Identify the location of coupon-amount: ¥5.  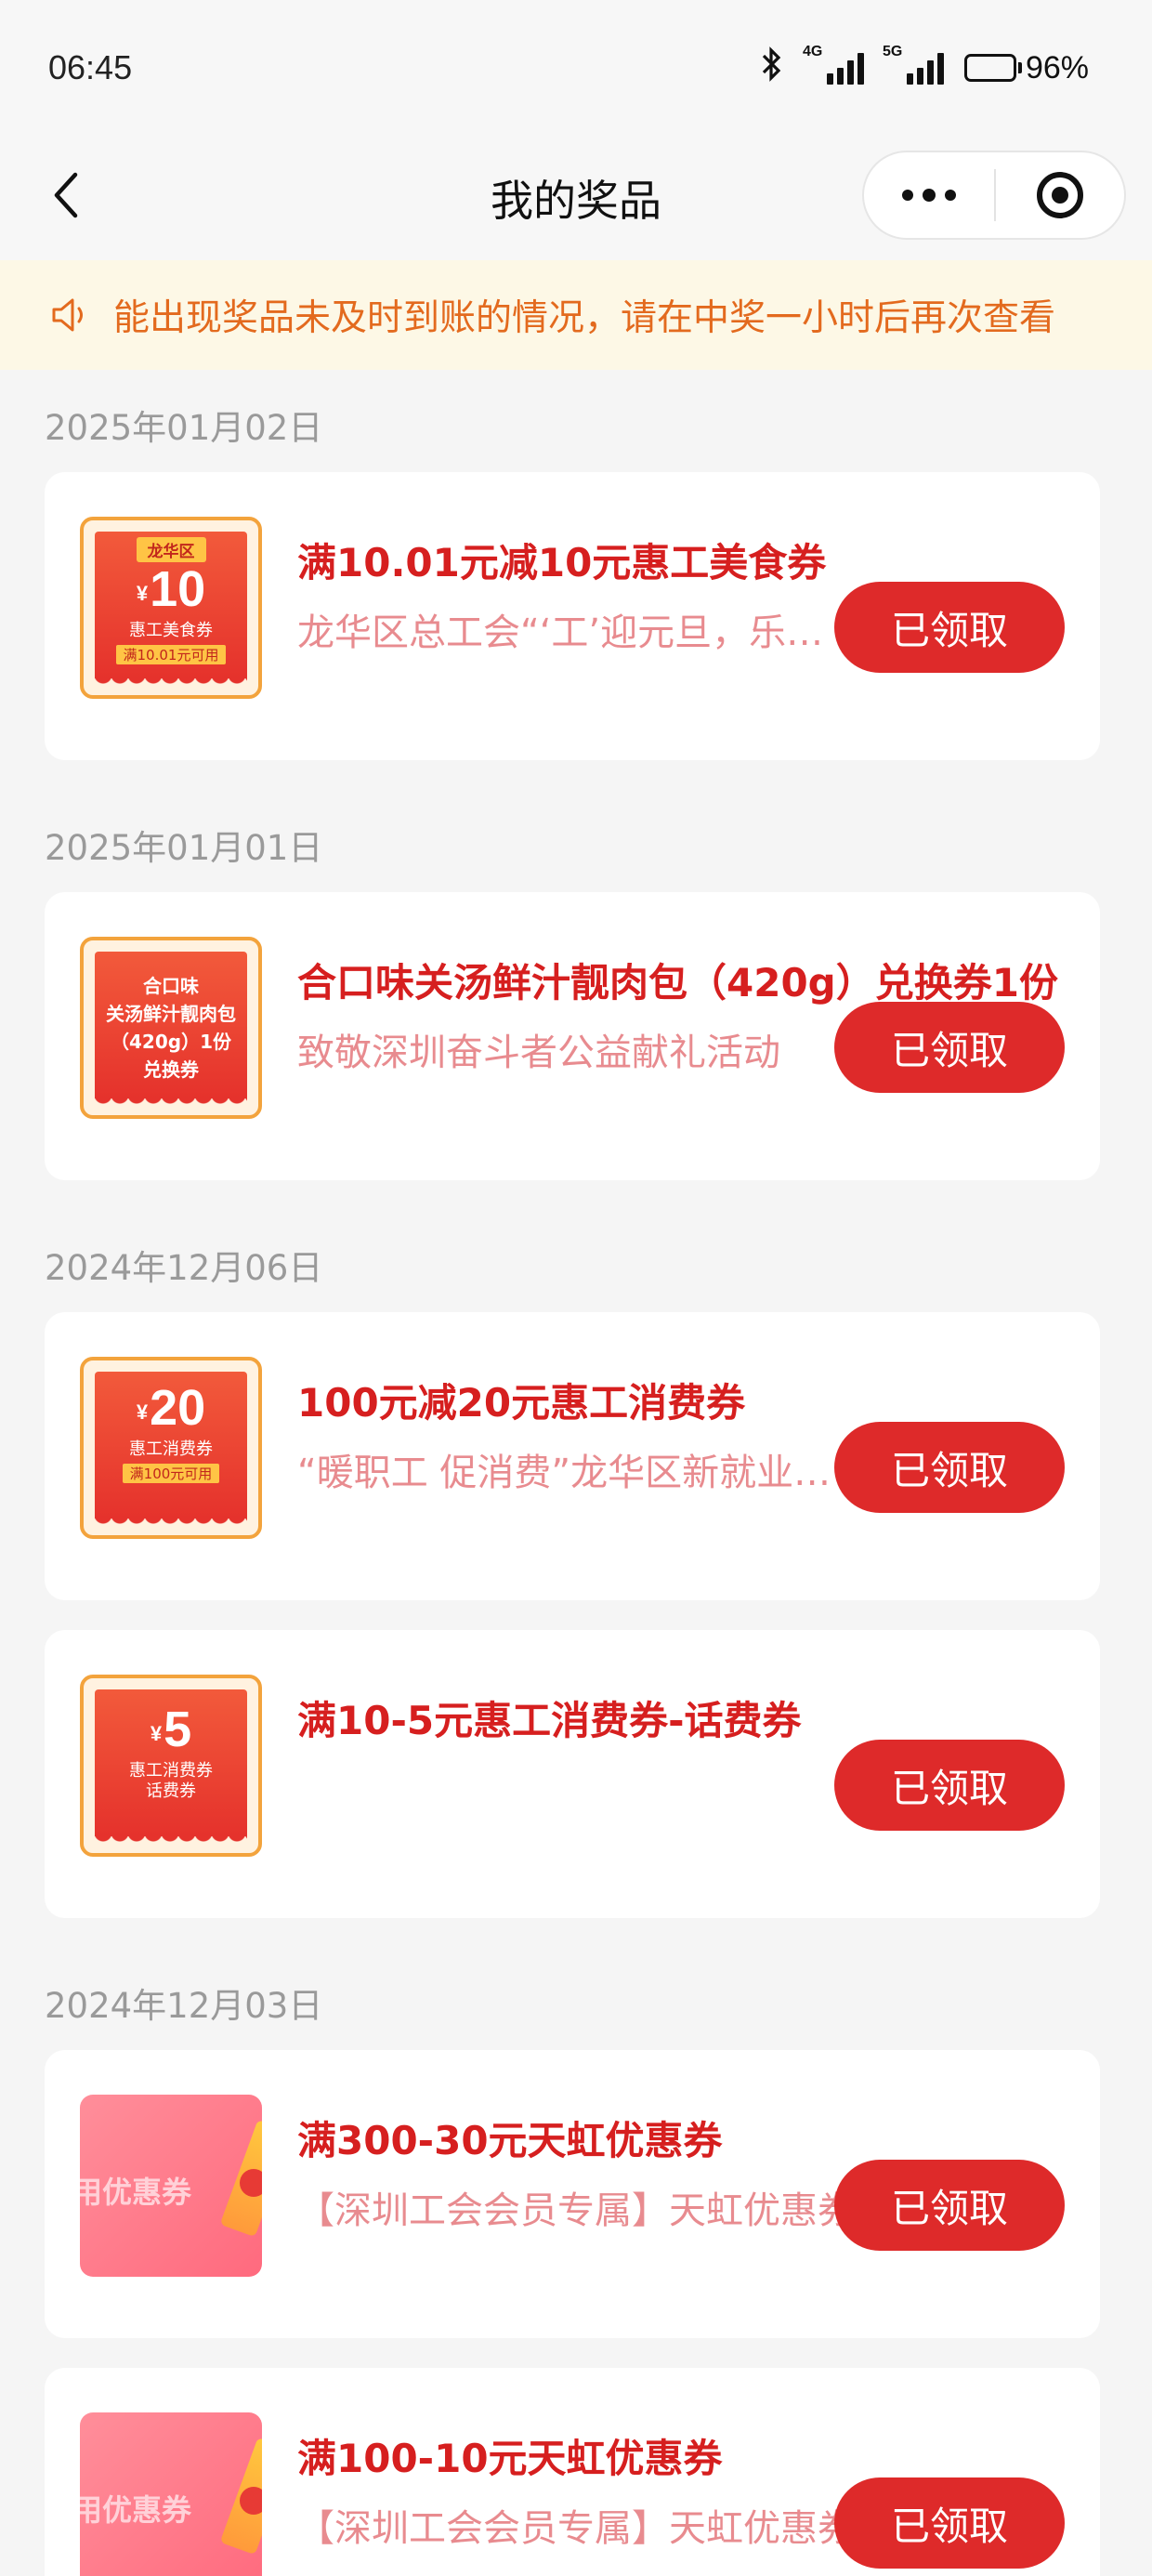
(171, 1729).